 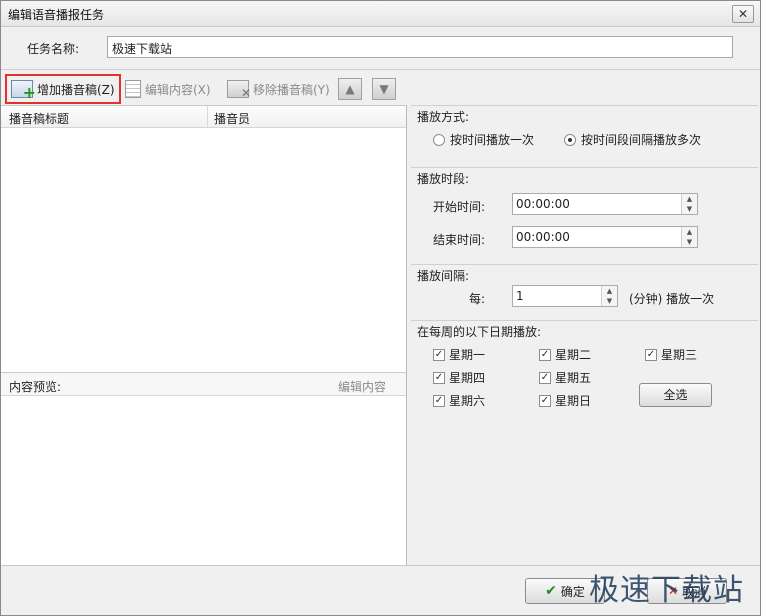 What do you see at coordinates (203, 117) in the screenshot?
I see `list-header: 播音稿标题 播音员` at bounding box center [203, 117].